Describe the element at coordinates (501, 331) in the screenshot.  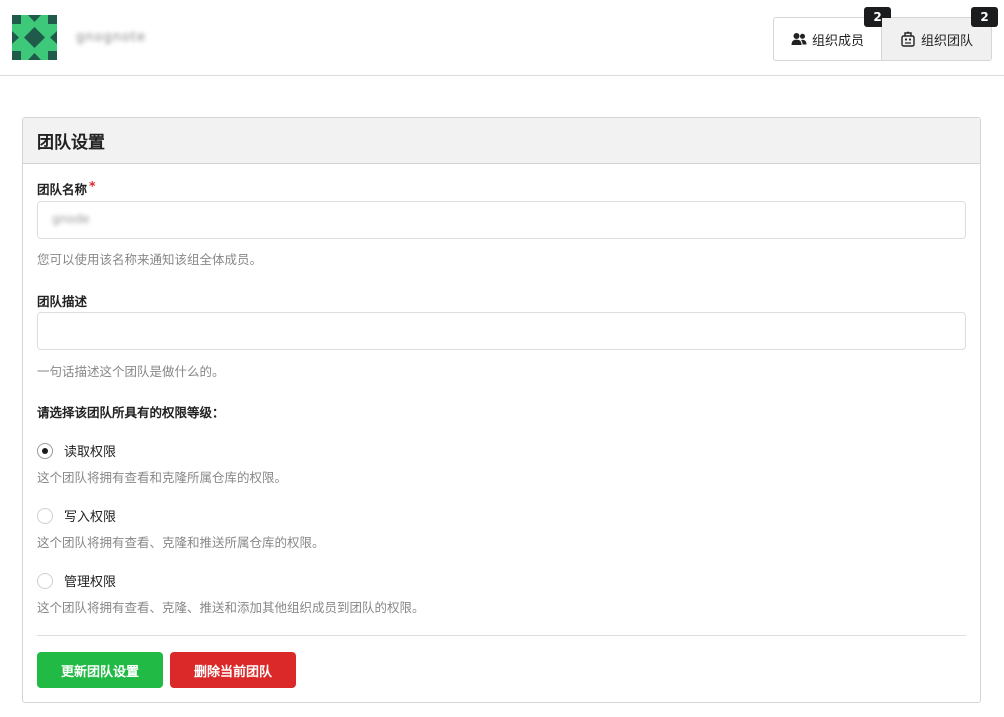
I see `team-desc-input` at that location.